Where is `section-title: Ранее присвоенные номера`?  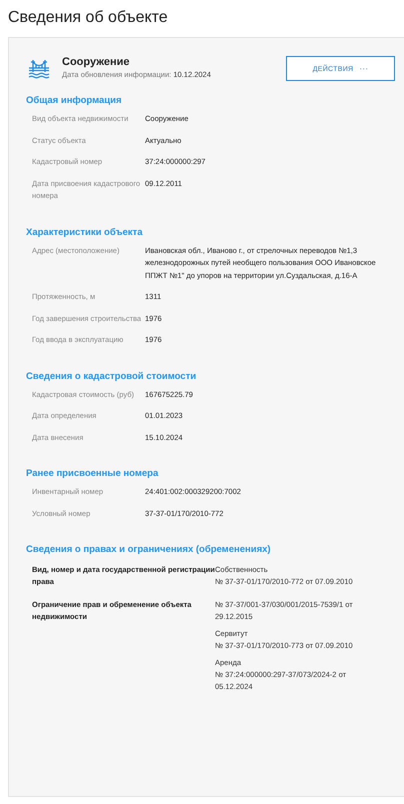
section-title: Ранее присвоенные номера is located at coordinates (93, 474).